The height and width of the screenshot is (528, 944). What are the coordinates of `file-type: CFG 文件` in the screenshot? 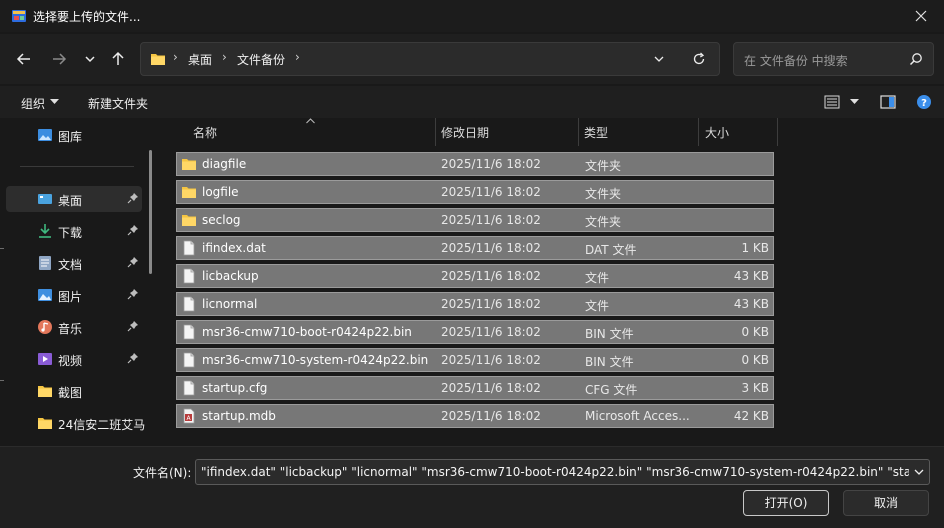 It's located at (611, 390).